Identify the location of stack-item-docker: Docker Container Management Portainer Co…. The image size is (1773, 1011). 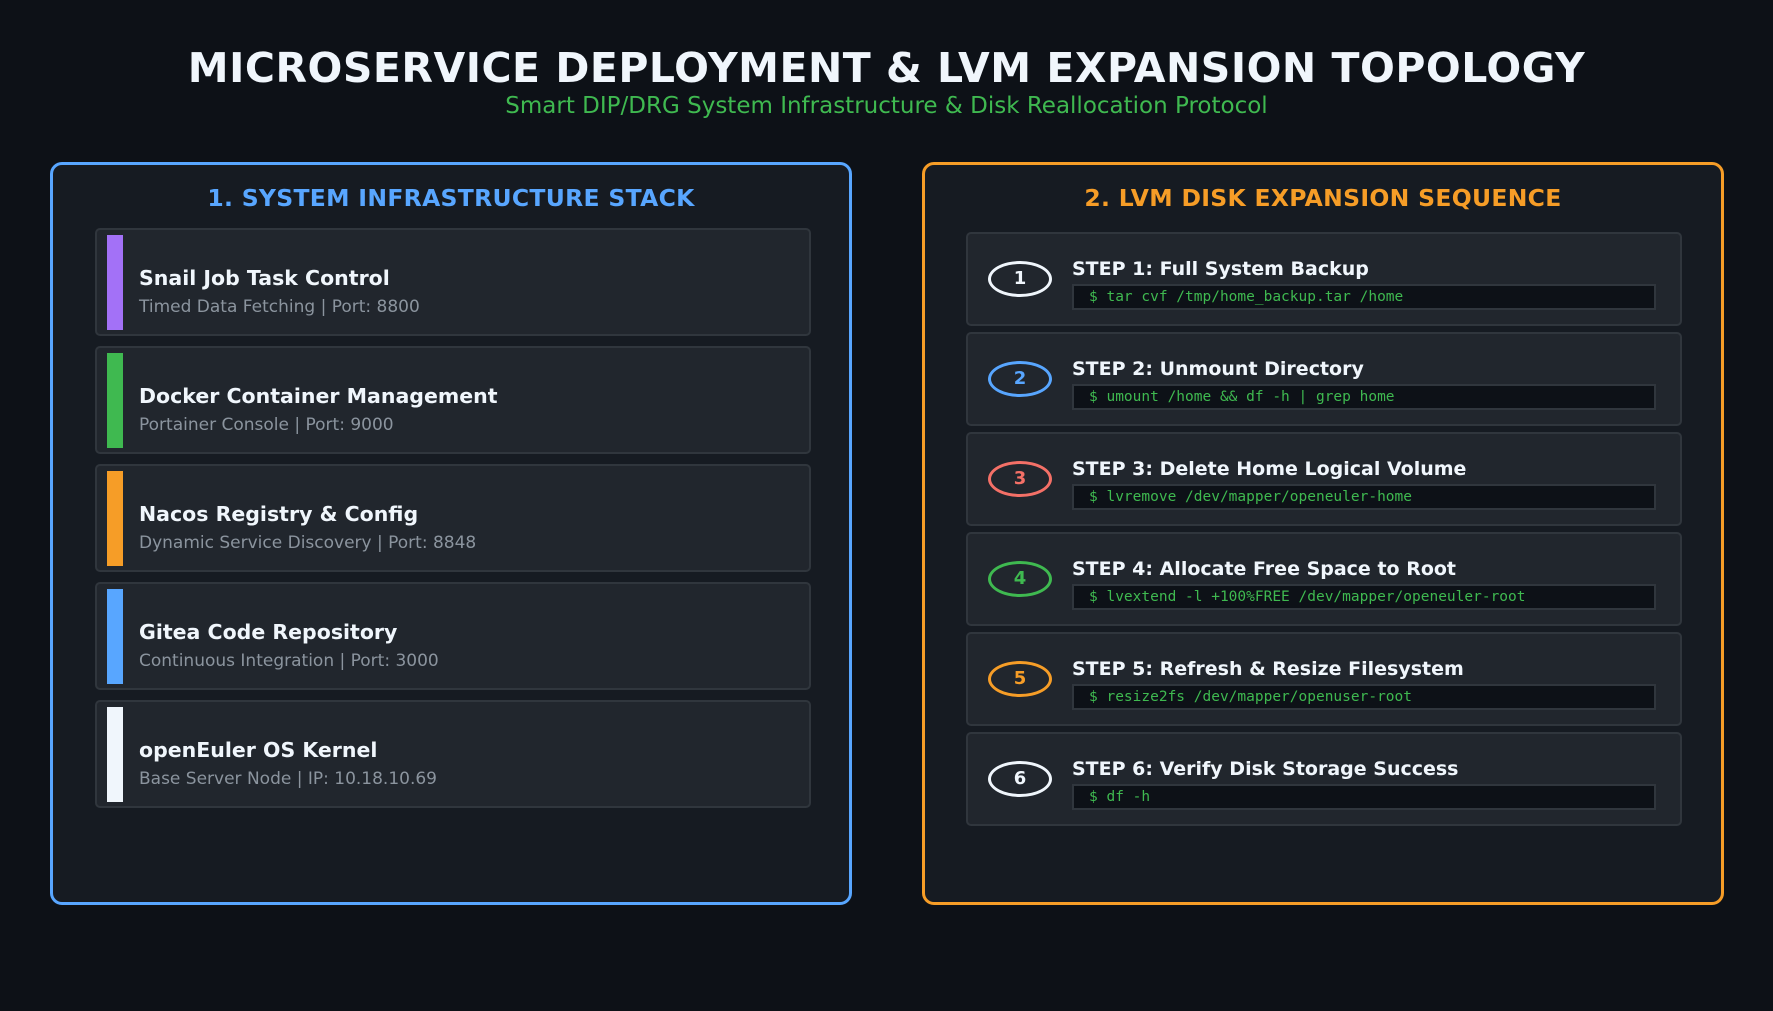
(453, 400).